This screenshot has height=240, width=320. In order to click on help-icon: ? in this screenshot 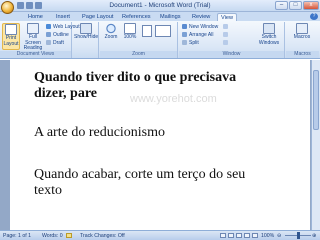, I will do `click(314, 16)`.